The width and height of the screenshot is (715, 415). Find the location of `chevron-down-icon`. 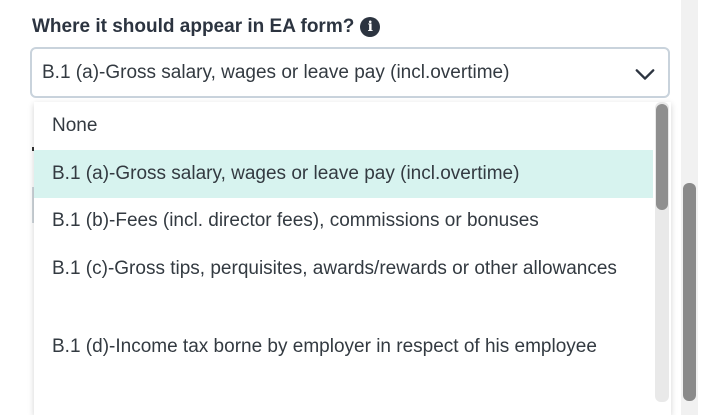

chevron-down-icon is located at coordinates (645, 74).